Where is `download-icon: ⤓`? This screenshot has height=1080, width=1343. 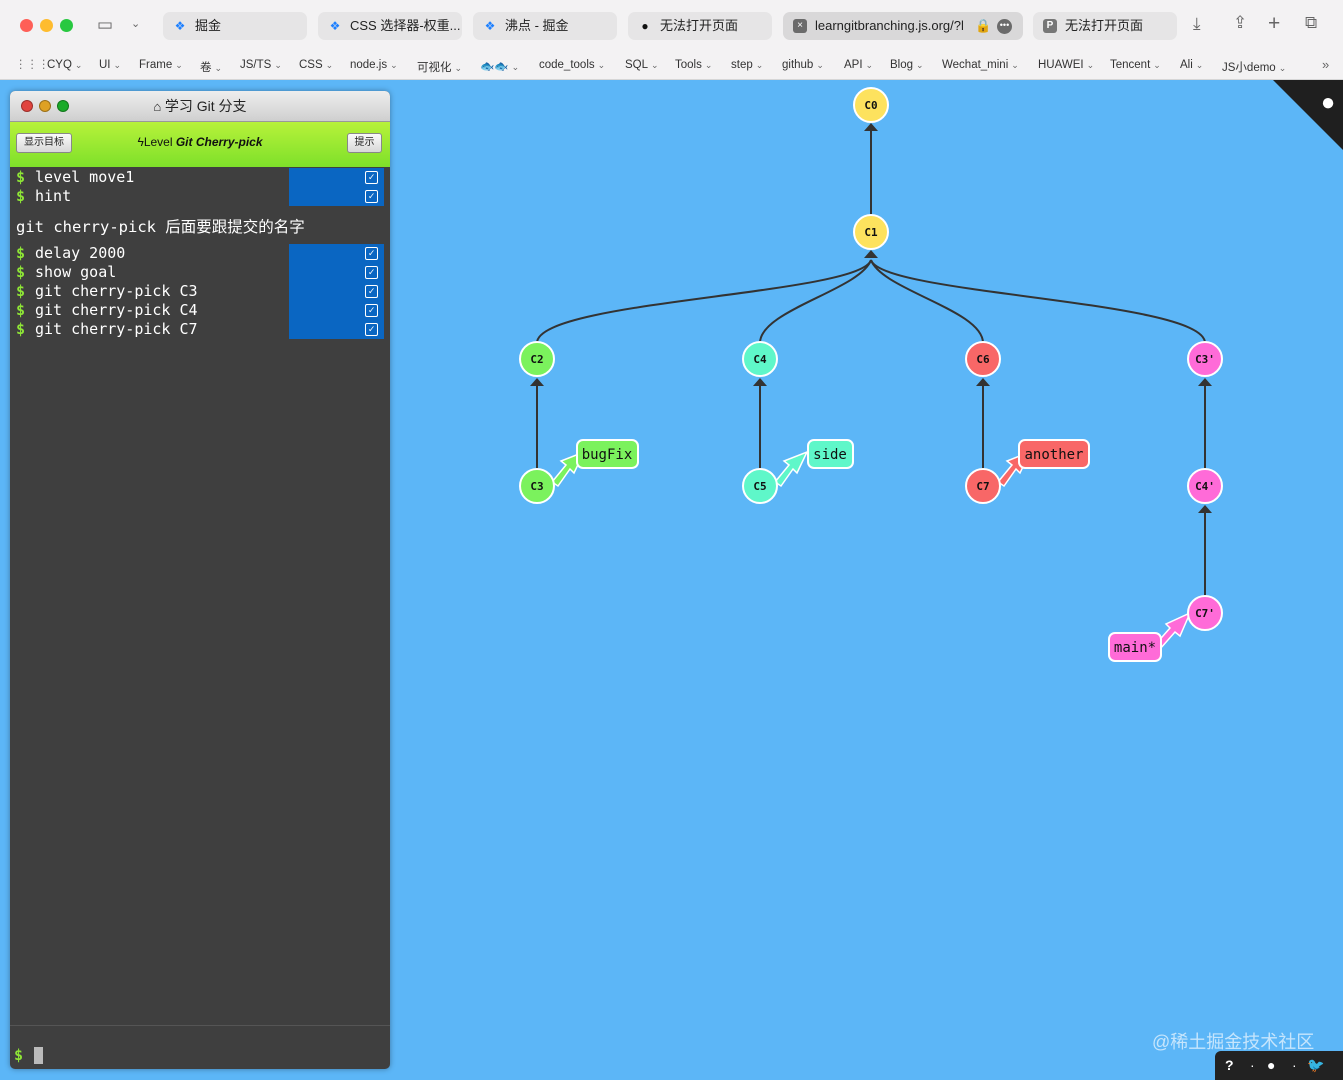 download-icon: ⤓ is located at coordinates (1197, 24).